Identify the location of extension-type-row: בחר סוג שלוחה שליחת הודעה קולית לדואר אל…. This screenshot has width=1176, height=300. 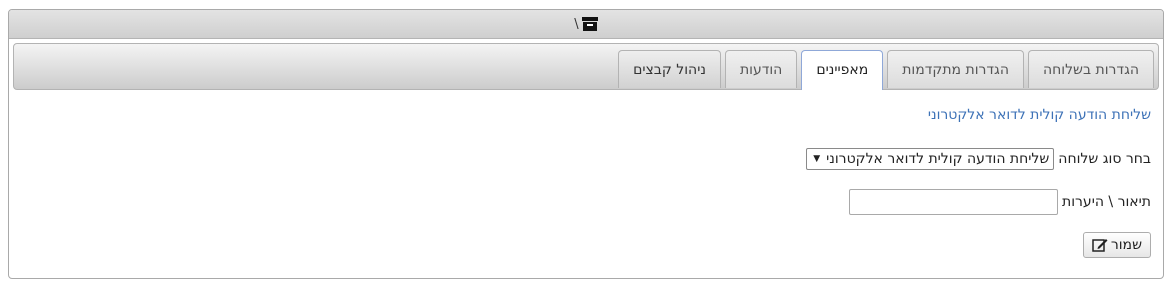
(978, 159).